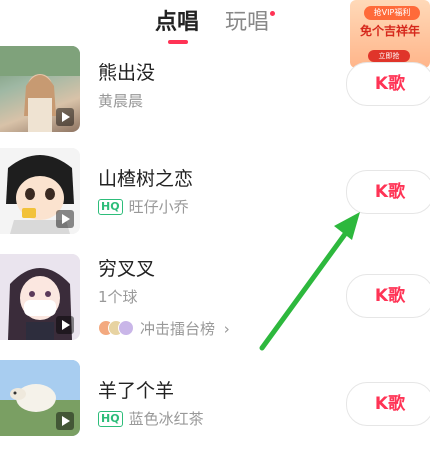 The height and width of the screenshot is (458, 430). What do you see at coordinates (272, 13) in the screenshot?
I see `notification-dot` at bounding box center [272, 13].